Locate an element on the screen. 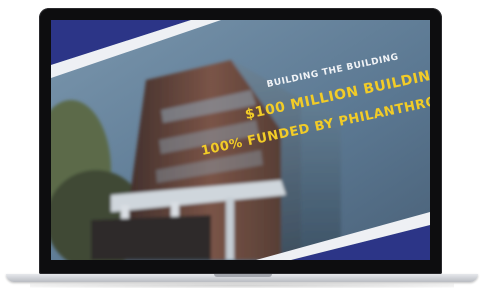  trackpad-notch is located at coordinates (243, 275).